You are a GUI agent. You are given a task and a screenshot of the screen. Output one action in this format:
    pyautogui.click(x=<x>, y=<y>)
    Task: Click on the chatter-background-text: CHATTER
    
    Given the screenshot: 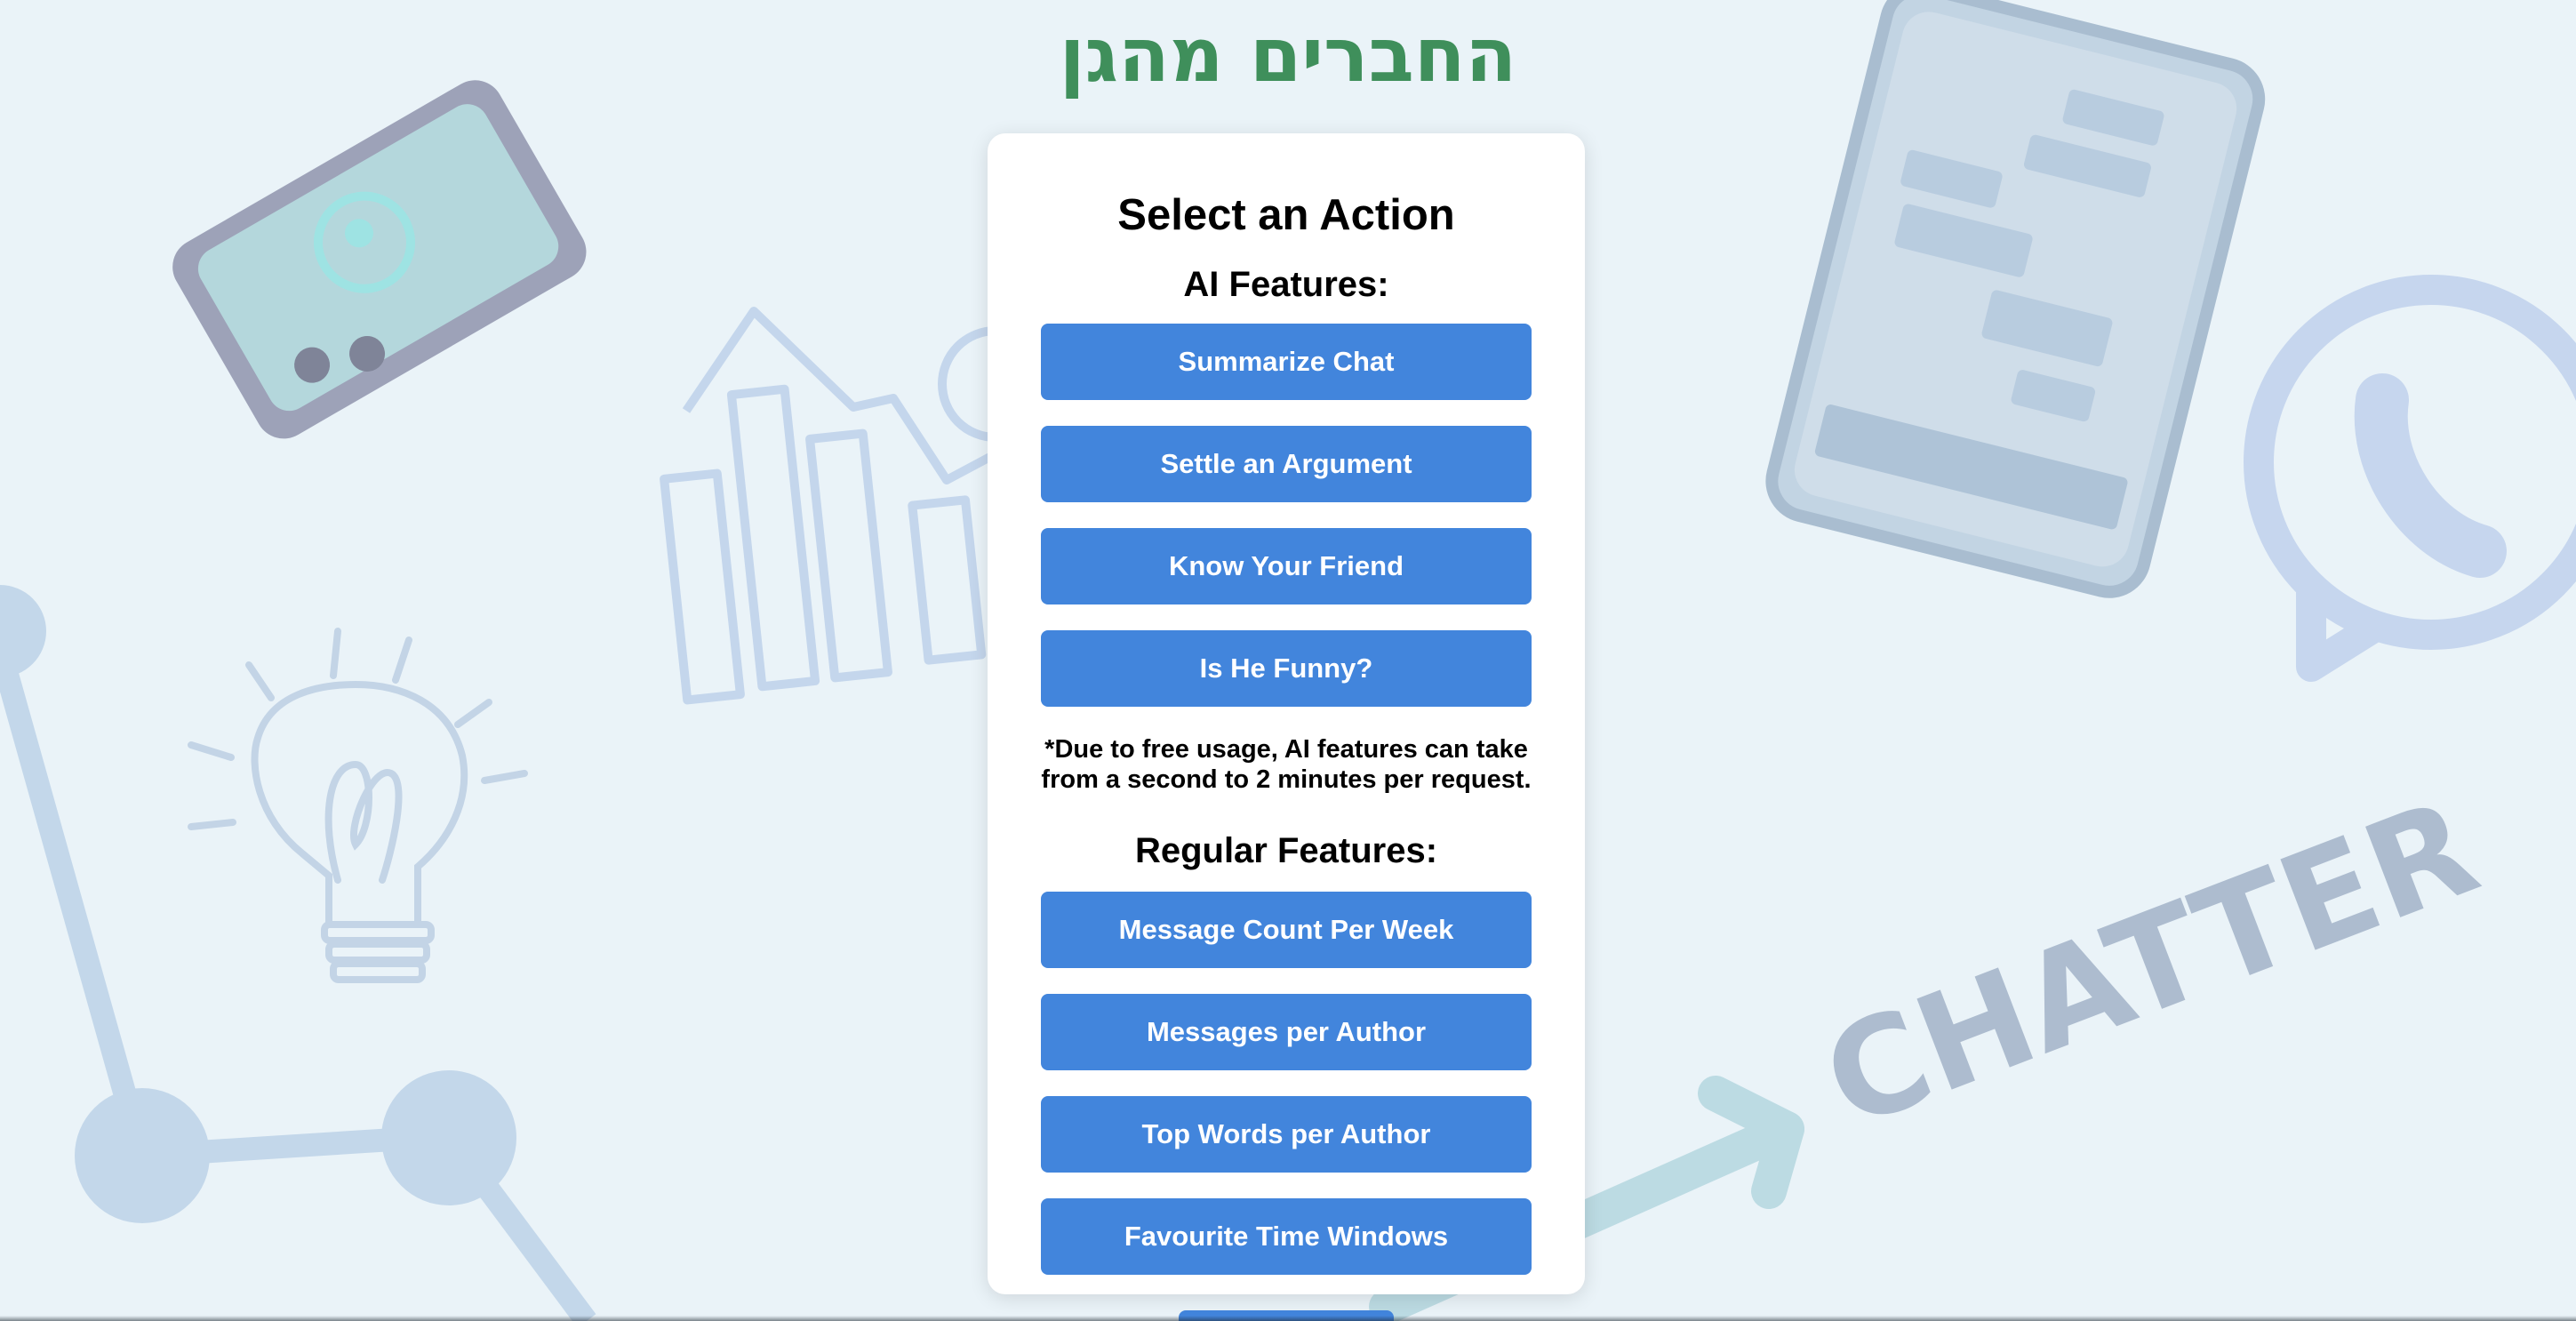 What is the action you would take?
    pyautogui.click(x=2151, y=965)
    